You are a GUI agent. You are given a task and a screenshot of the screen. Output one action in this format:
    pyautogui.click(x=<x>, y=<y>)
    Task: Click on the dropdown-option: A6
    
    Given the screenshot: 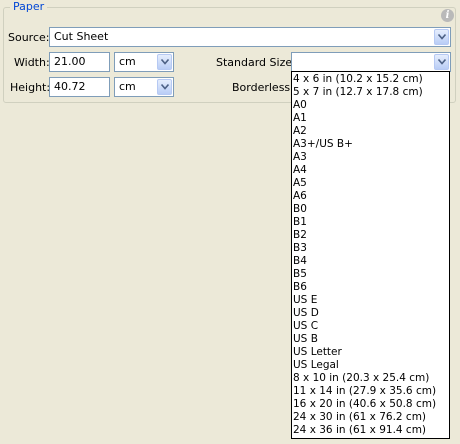 What is the action you would take?
    pyautogui.click(x=370, y=196)
    